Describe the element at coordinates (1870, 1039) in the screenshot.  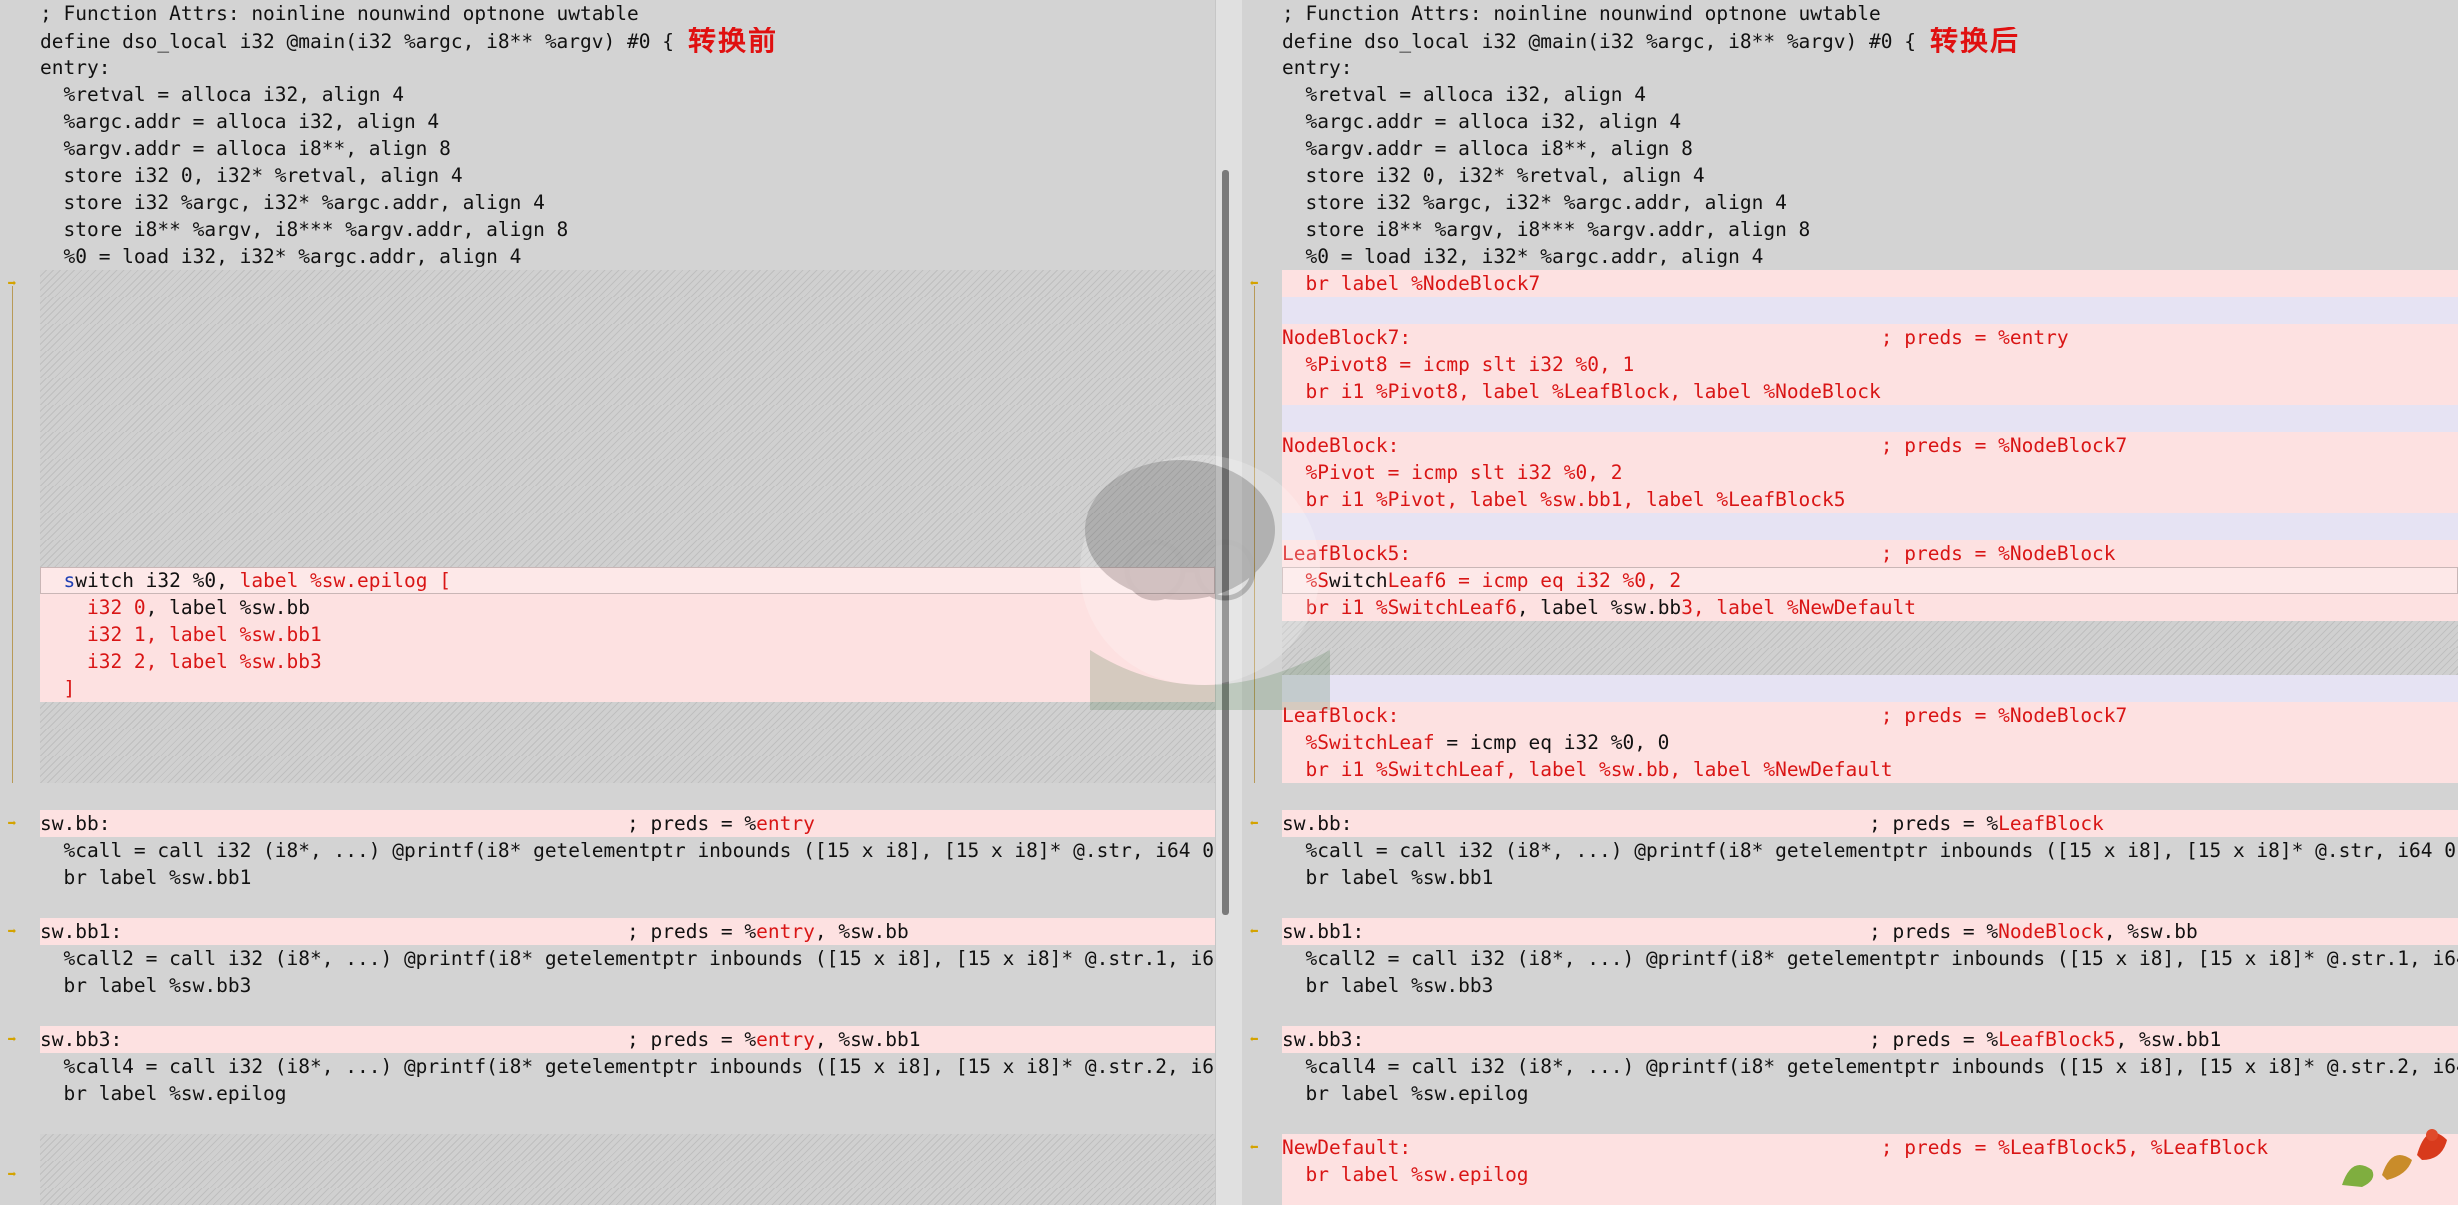
I see `code-line: sw.bb3: ; preds = %LeafBlock5, %sw.bb1` at that location.